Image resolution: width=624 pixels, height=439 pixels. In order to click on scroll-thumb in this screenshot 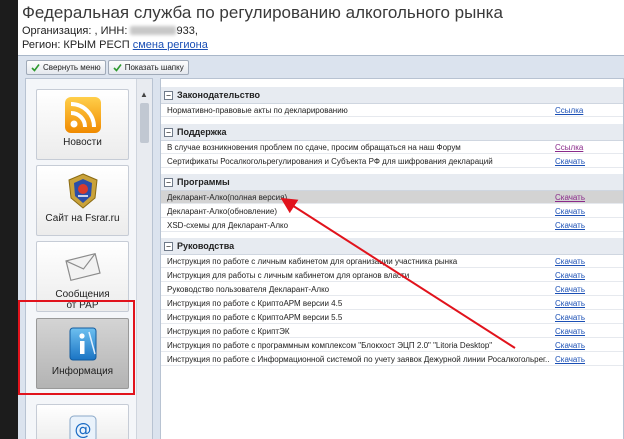, I will do `click(144, 123)`.